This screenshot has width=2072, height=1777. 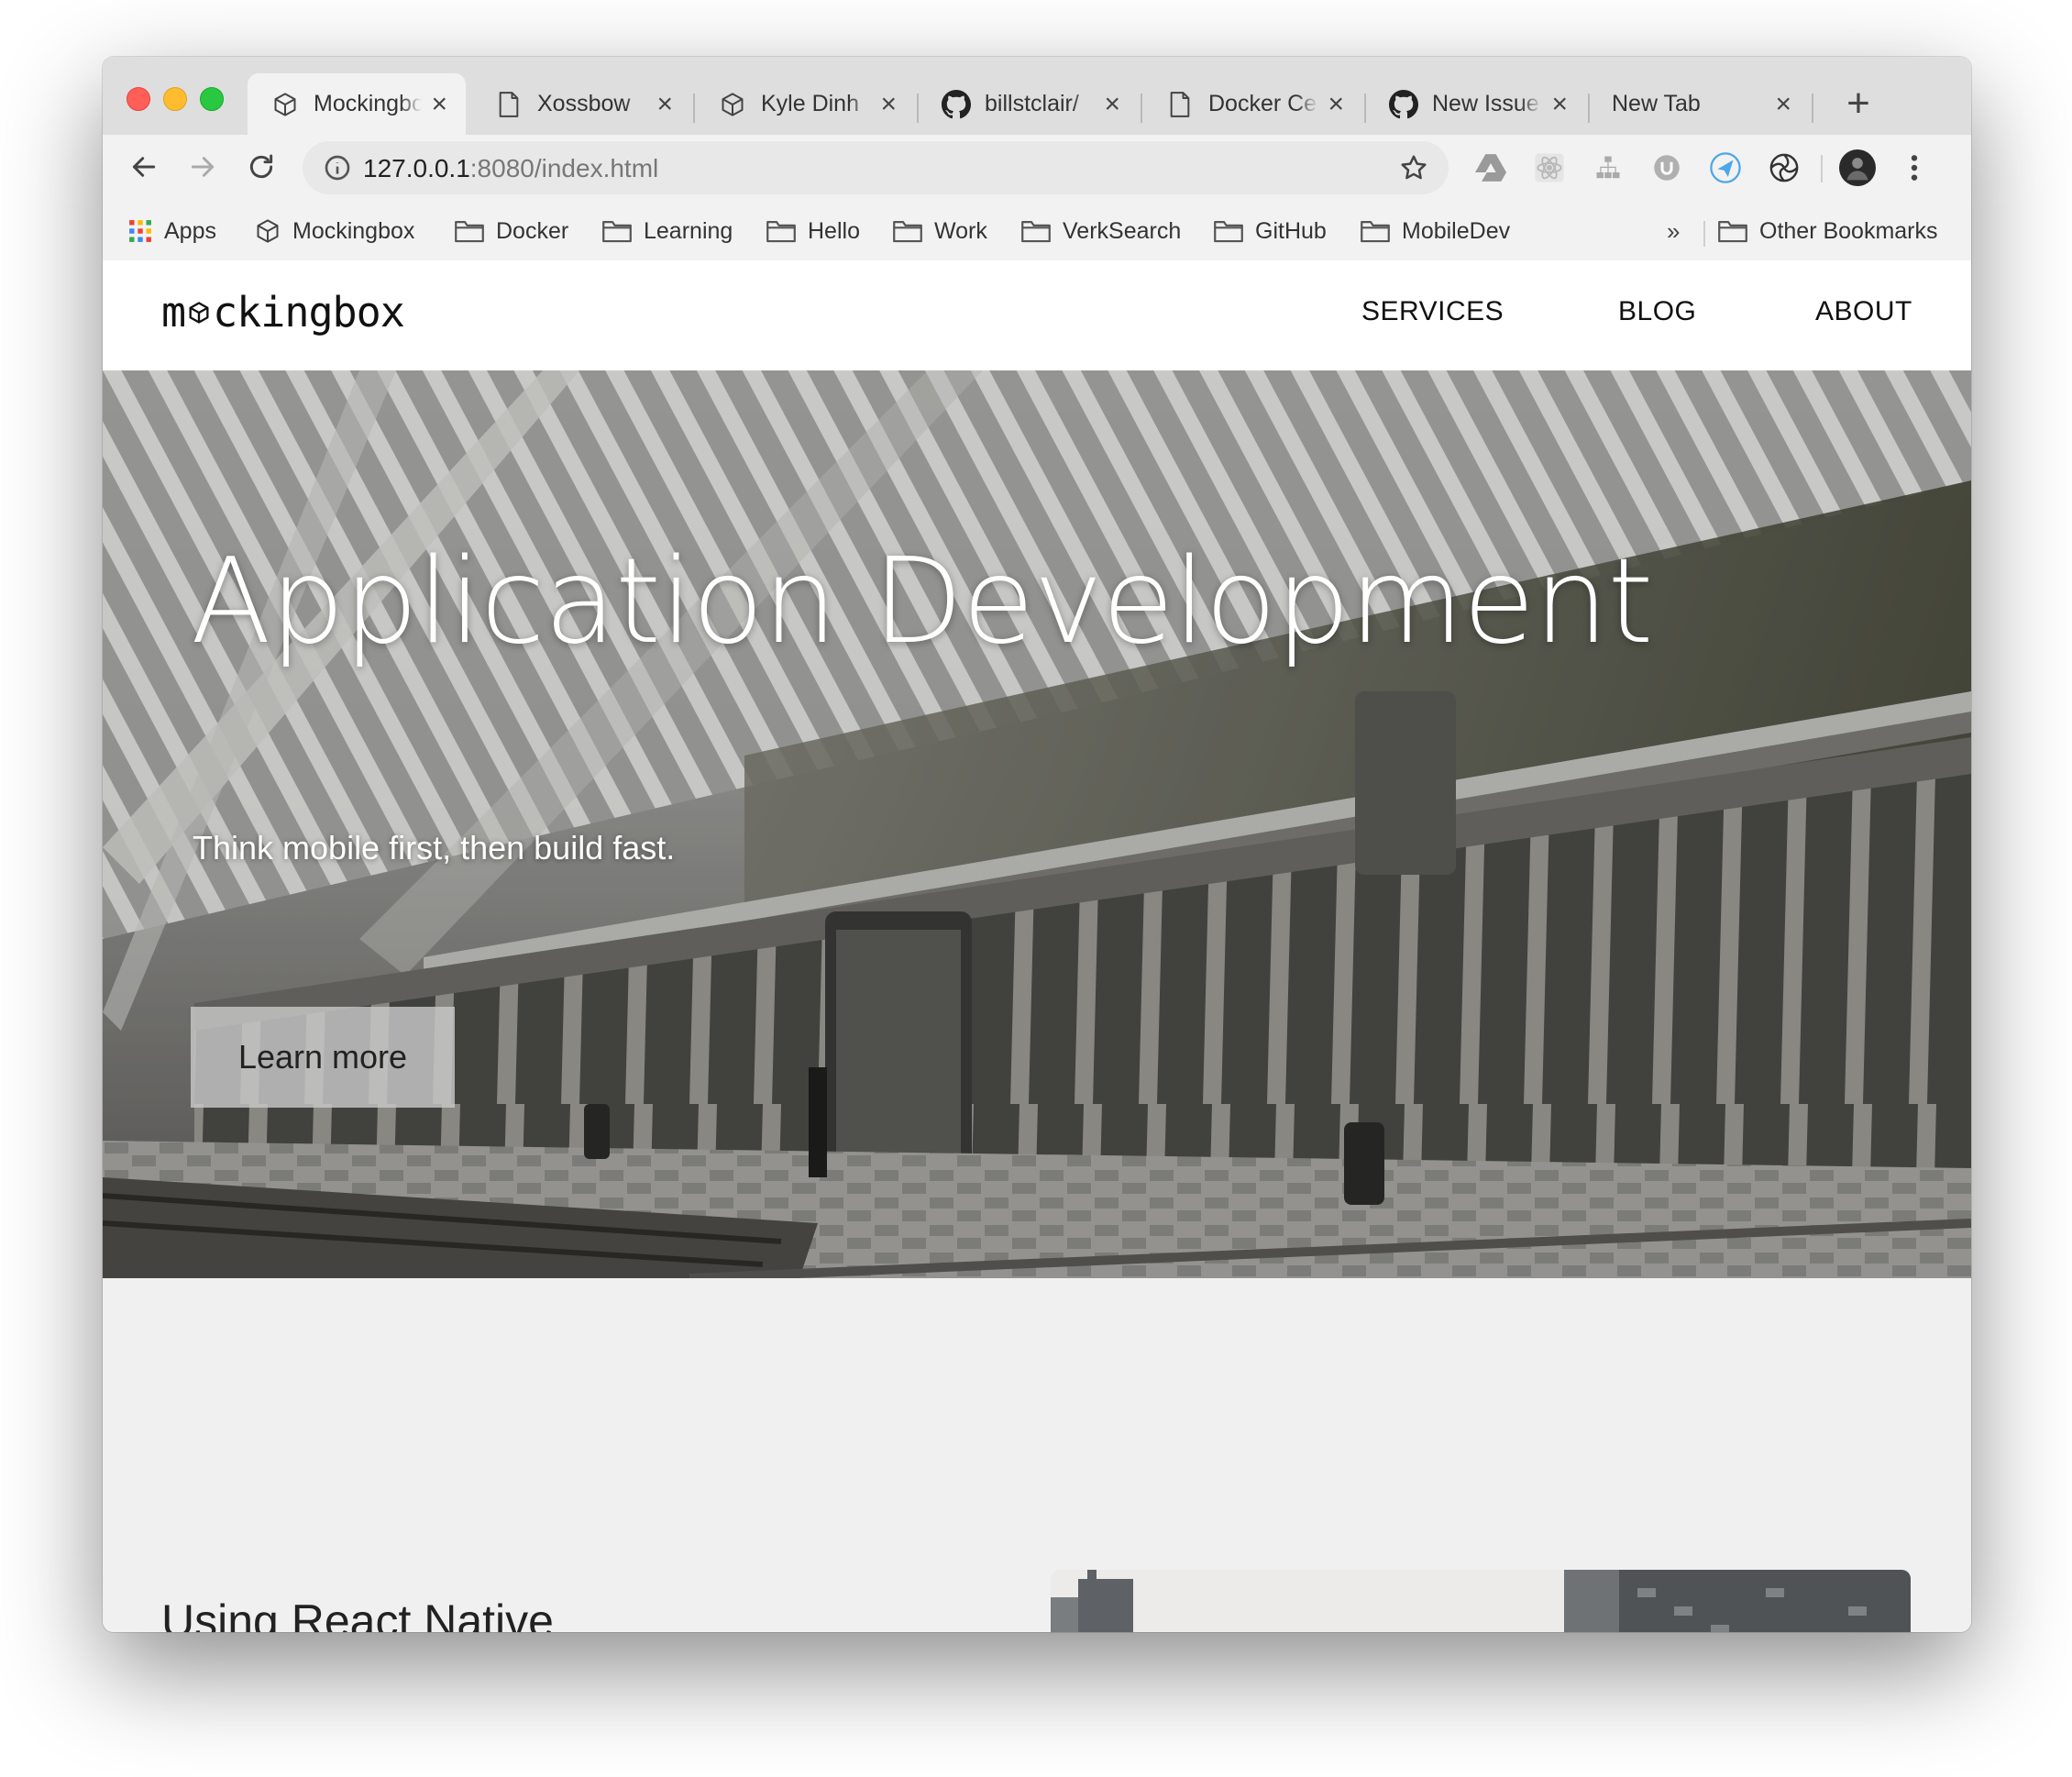 I want to click on bookmark-folder-docker: Docker, so click(x=511, y=231).